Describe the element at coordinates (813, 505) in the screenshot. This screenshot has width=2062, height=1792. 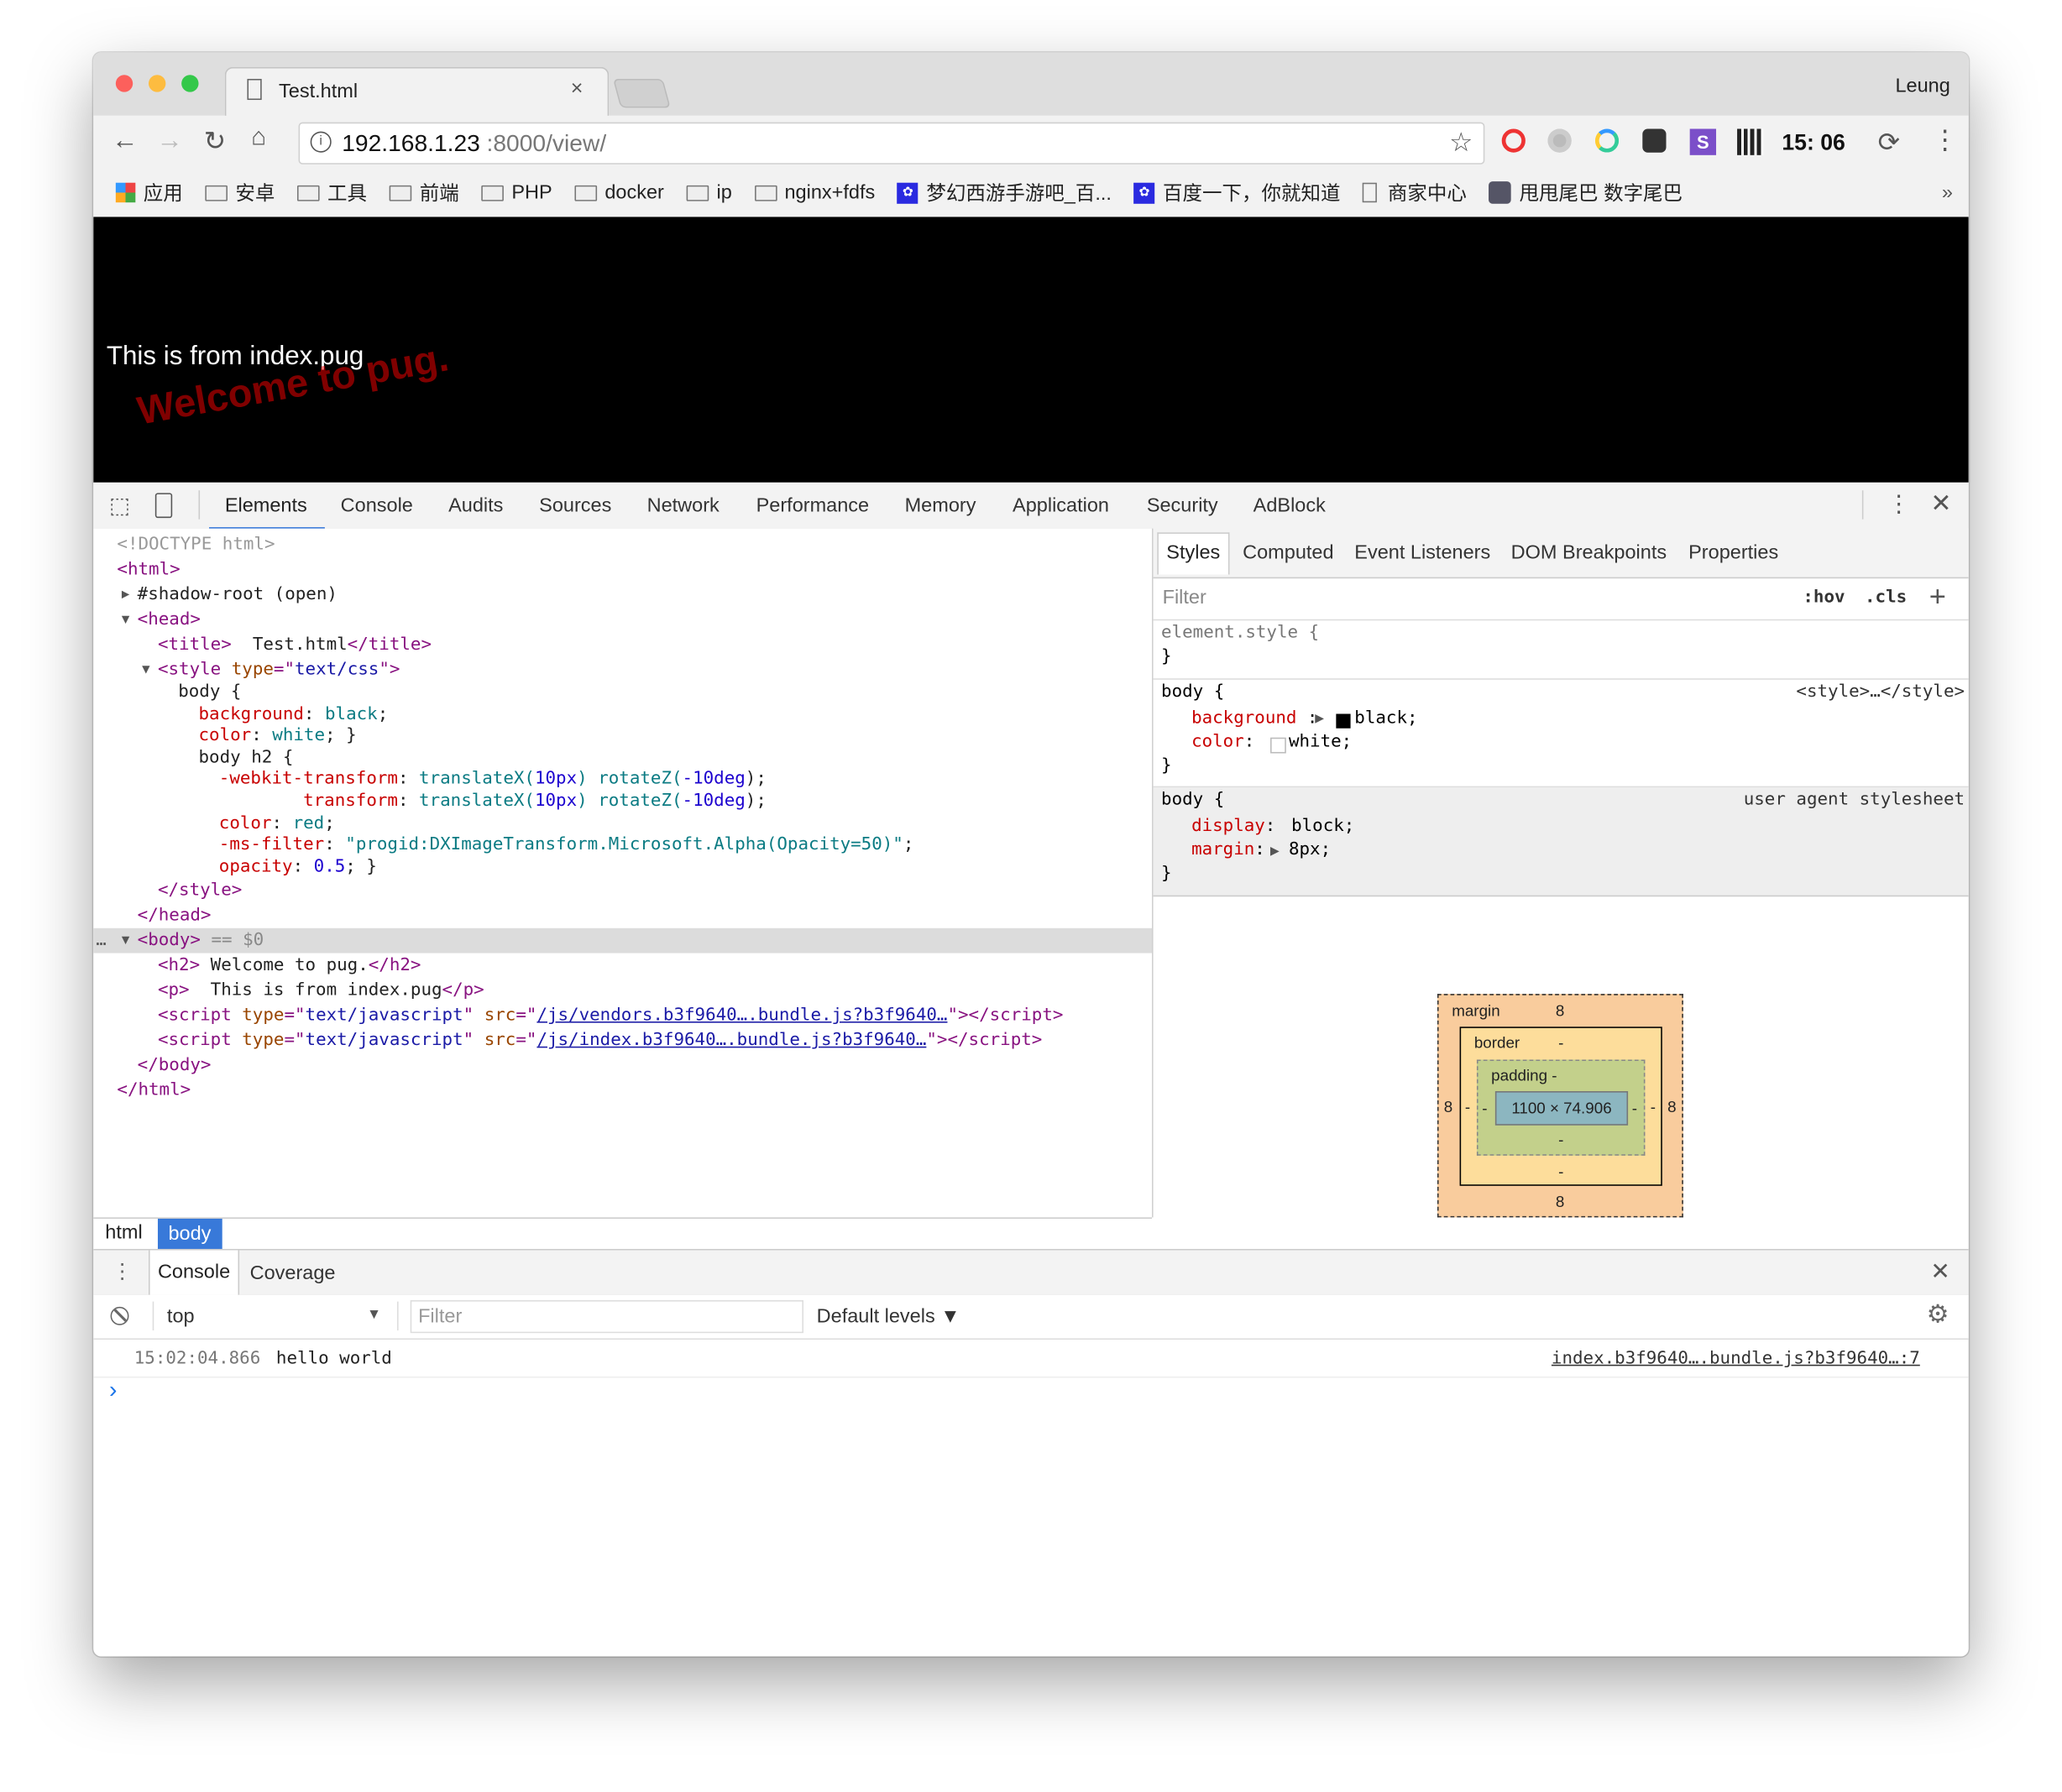
I see `tab-performance: Performance` at that location.